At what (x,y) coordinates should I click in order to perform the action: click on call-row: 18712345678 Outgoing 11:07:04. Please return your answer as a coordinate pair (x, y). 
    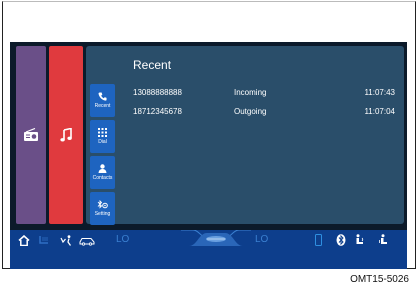
    Looking at the image, I should click on (264, 113).